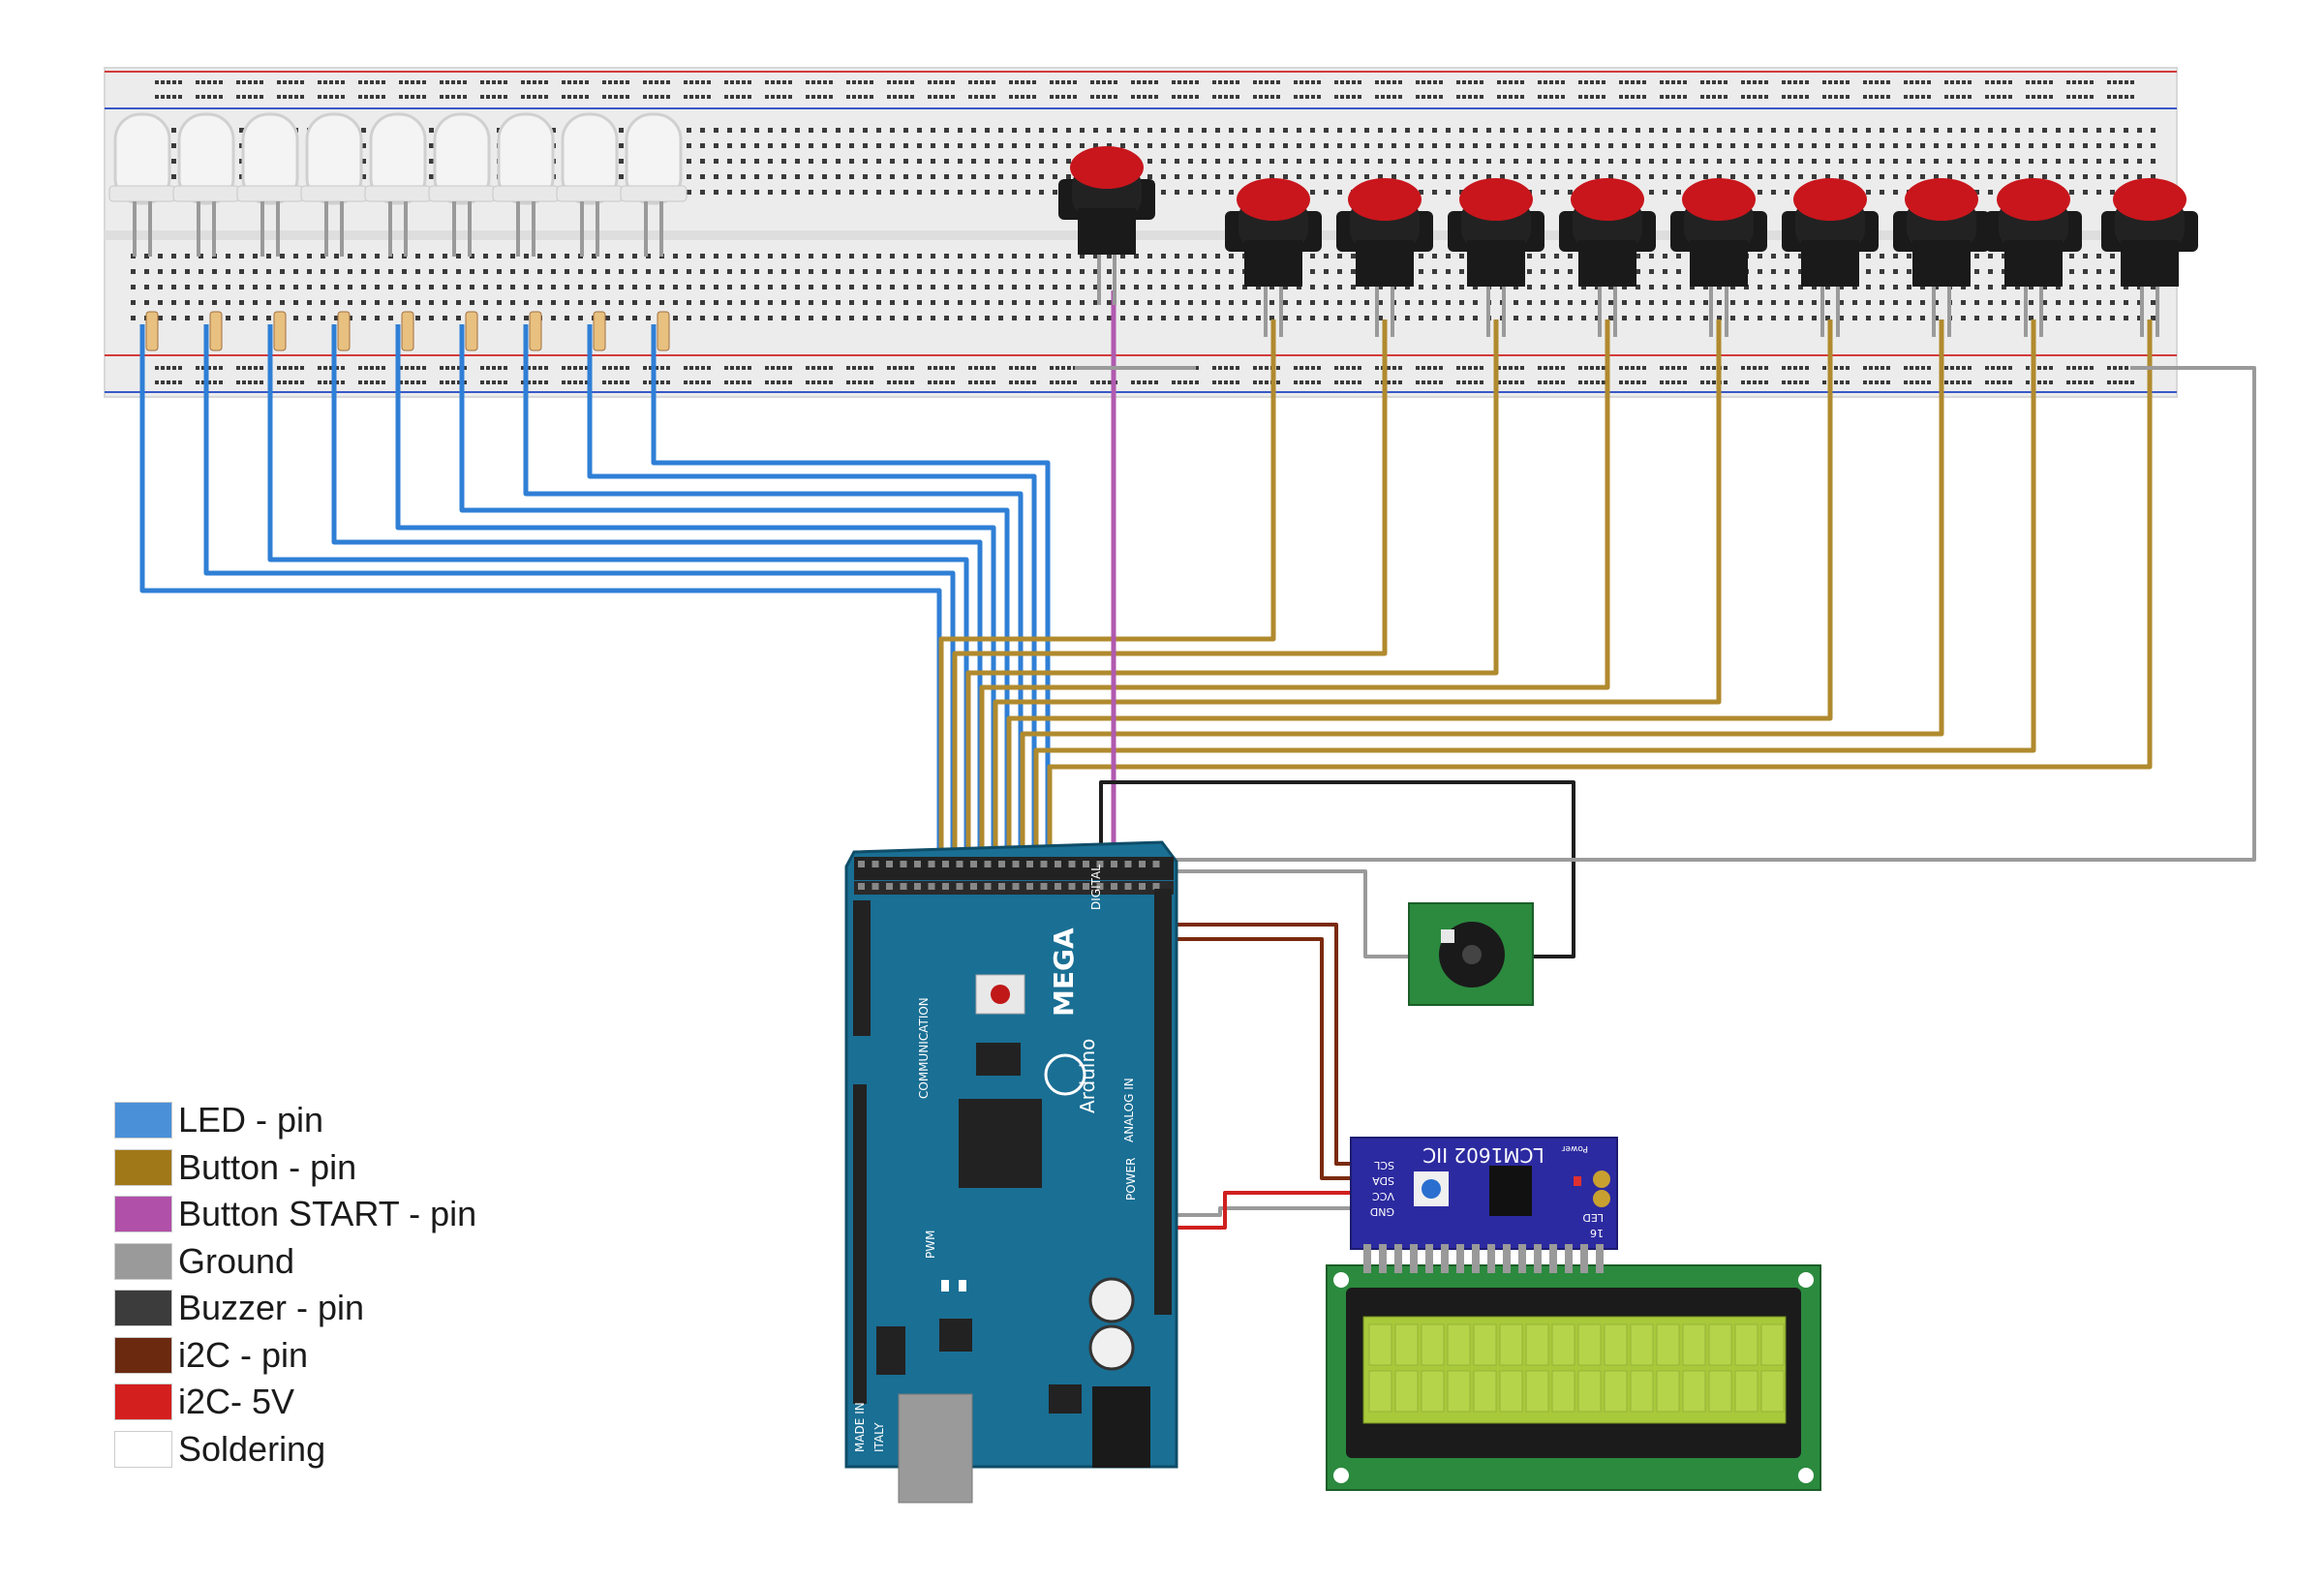  Describe the element at coordinates (366, 1450) in the screenshot. I see `legend-item-soldering: Soldering` at that location.